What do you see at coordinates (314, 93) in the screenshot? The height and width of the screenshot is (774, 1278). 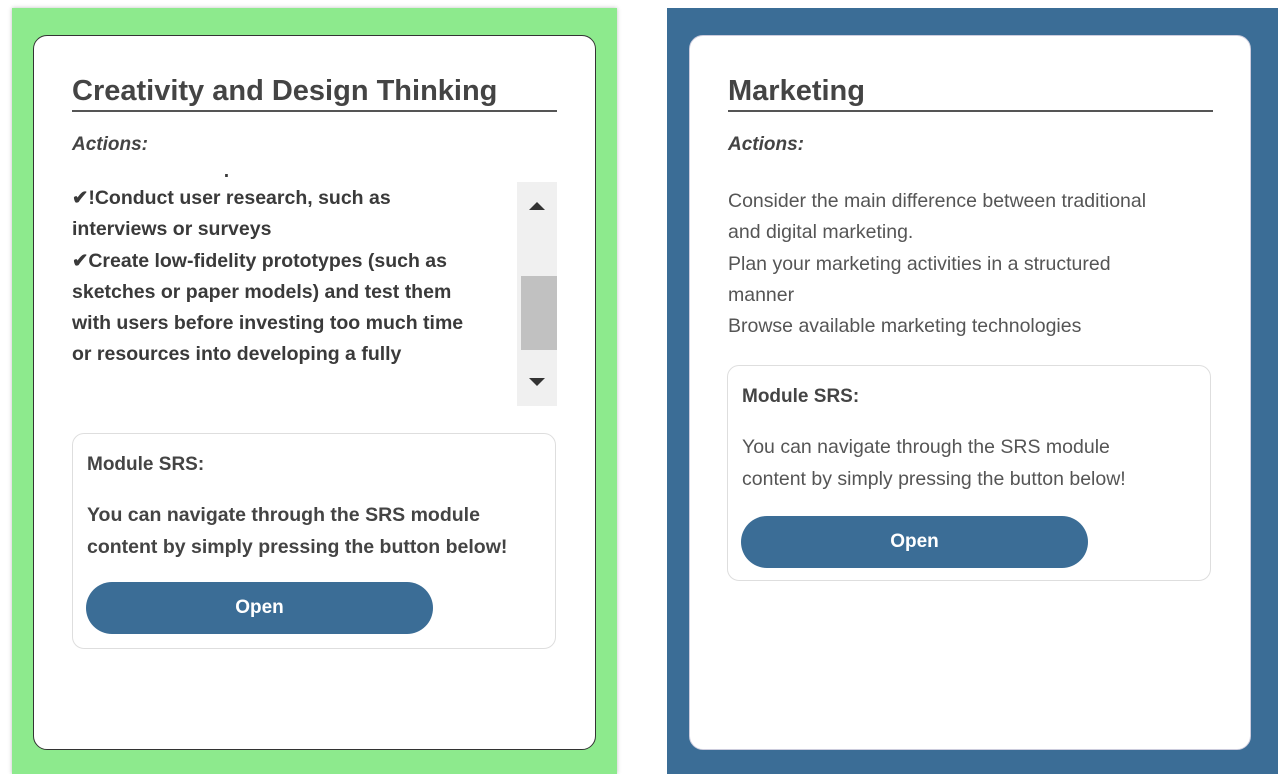 I see `card-title: Creativity and Design Thinking` at bounding box center [314, 93].